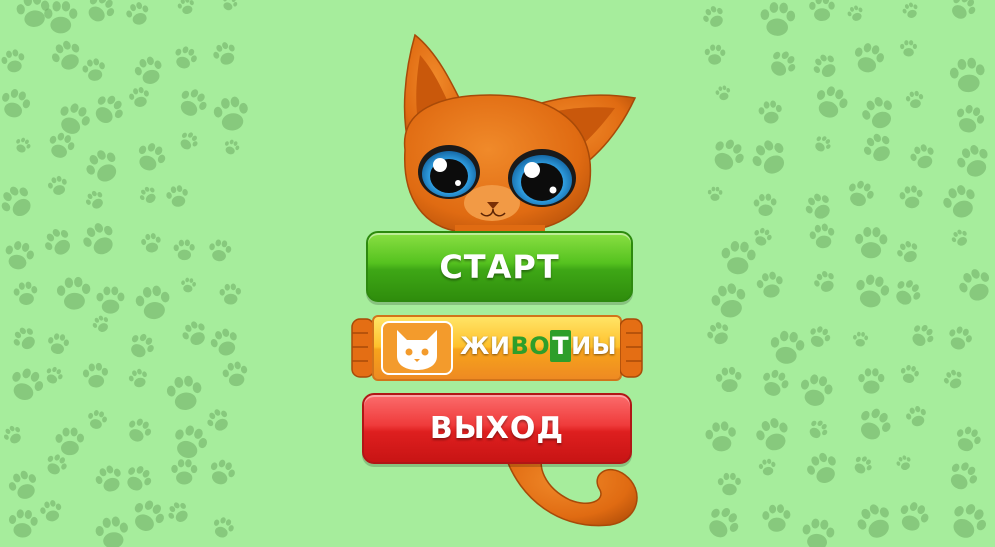 This screenshot has height=547, width=995. I want to click on exit-button: ВЫХОД, so click(497, 428).